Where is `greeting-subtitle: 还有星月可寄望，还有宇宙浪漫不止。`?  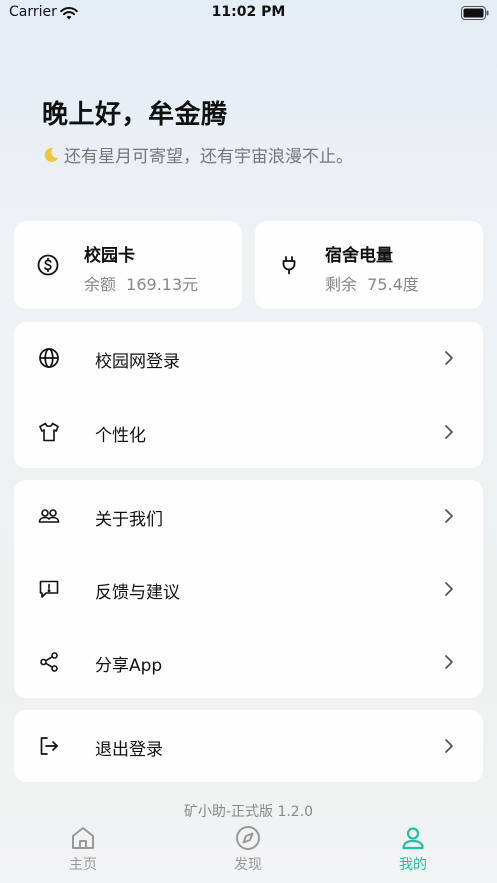 greeting-subtitle: 还有星月可寄望，还有宇宙浪漫不止。 is located at coordinates (197, 154).